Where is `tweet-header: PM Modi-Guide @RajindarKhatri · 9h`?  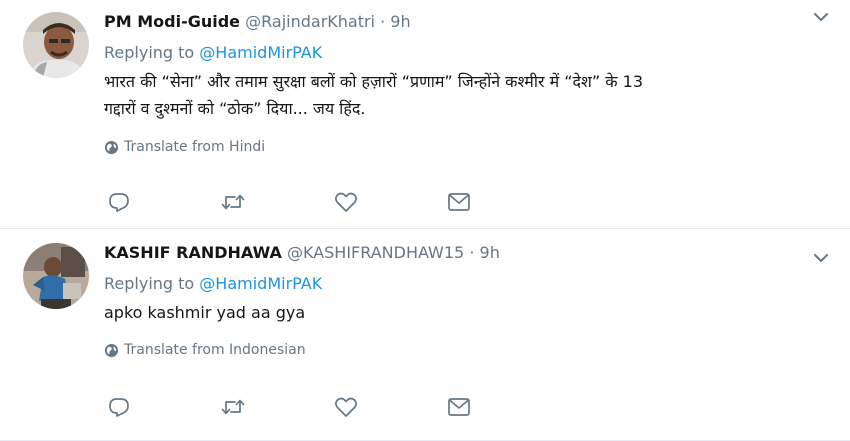
tweet-header: PM Modi-Guide @RajindarKhatri · 9h is located at coordinates (467, 22).